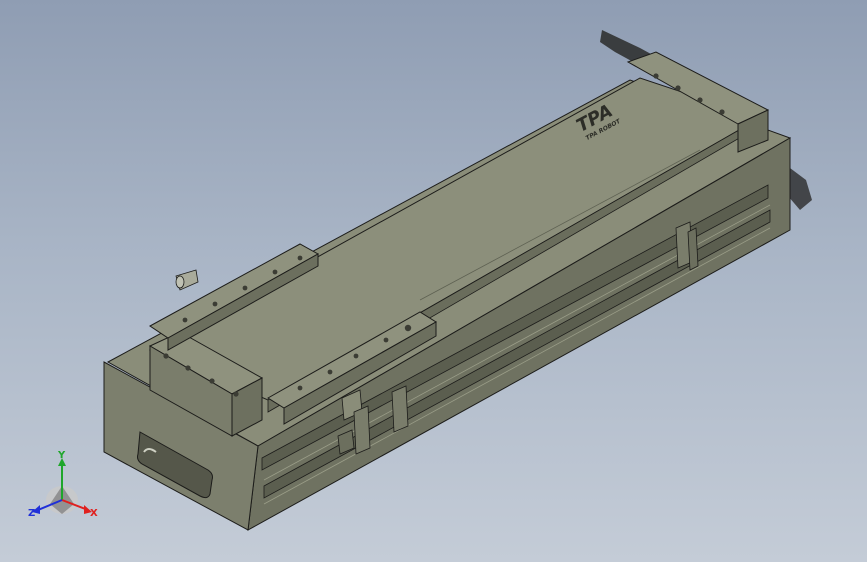 The height and width of the screenshot is (562, 867). I want to click on z-axis-label: Z, so click(31, 513).